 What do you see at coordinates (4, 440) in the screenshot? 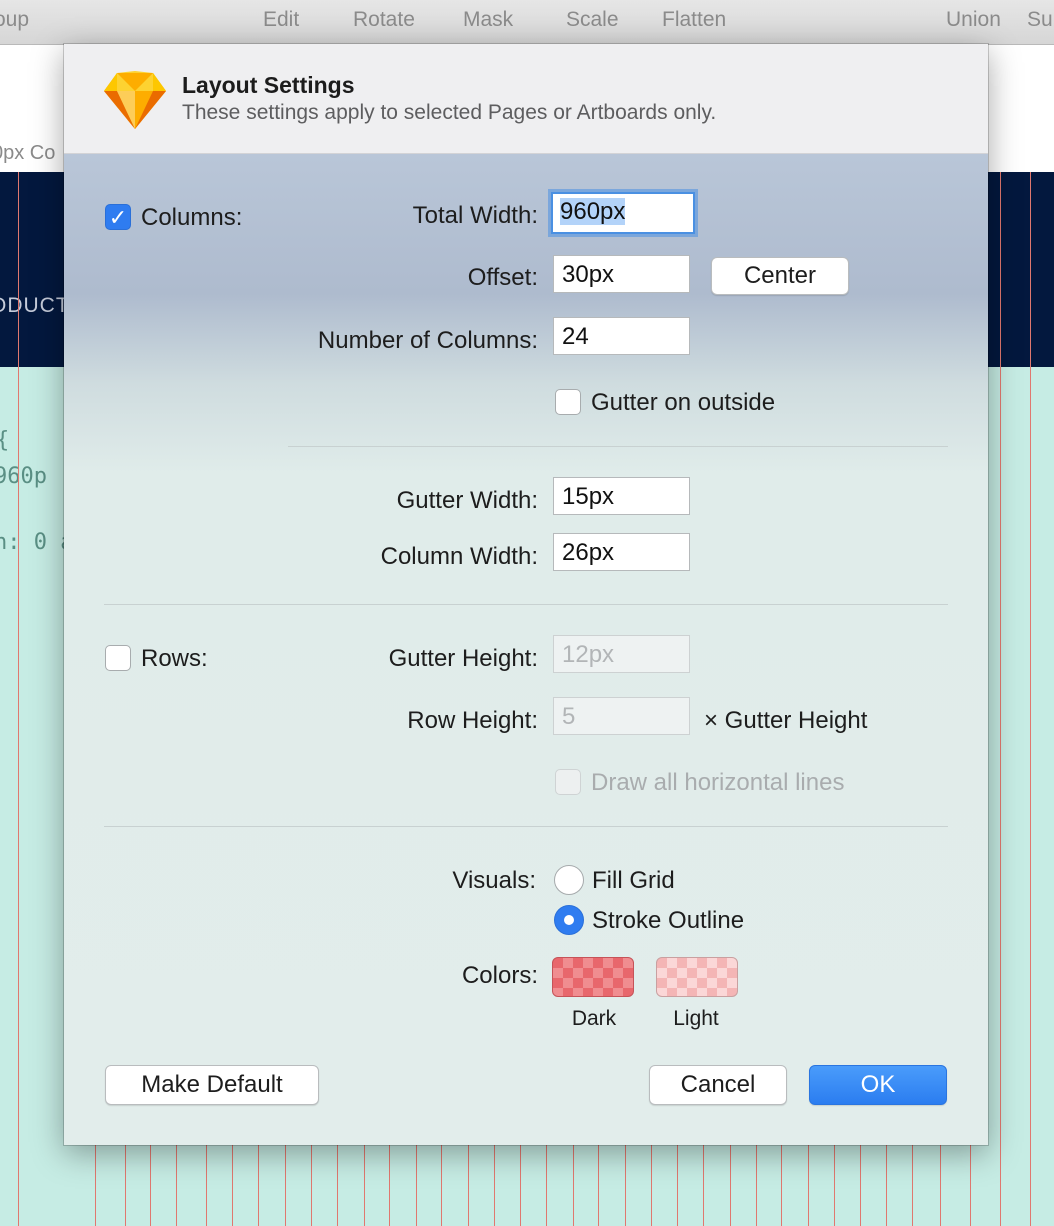
I see `artboard-code-line: {` at bounding box center [4, 440].